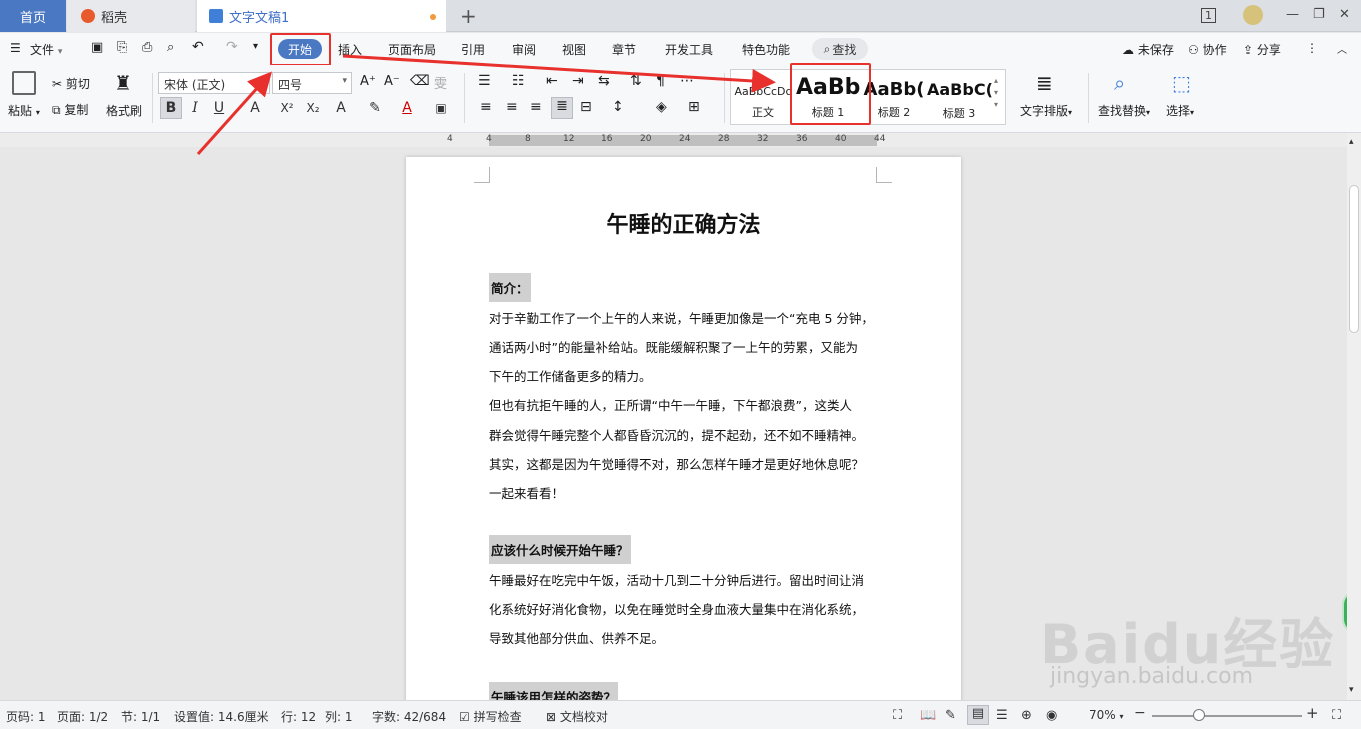 The image size is (1361, 729). Describe the element at coordinates (1180, 110) in the screenshot. I see `select-button: 选择▾` at that location.